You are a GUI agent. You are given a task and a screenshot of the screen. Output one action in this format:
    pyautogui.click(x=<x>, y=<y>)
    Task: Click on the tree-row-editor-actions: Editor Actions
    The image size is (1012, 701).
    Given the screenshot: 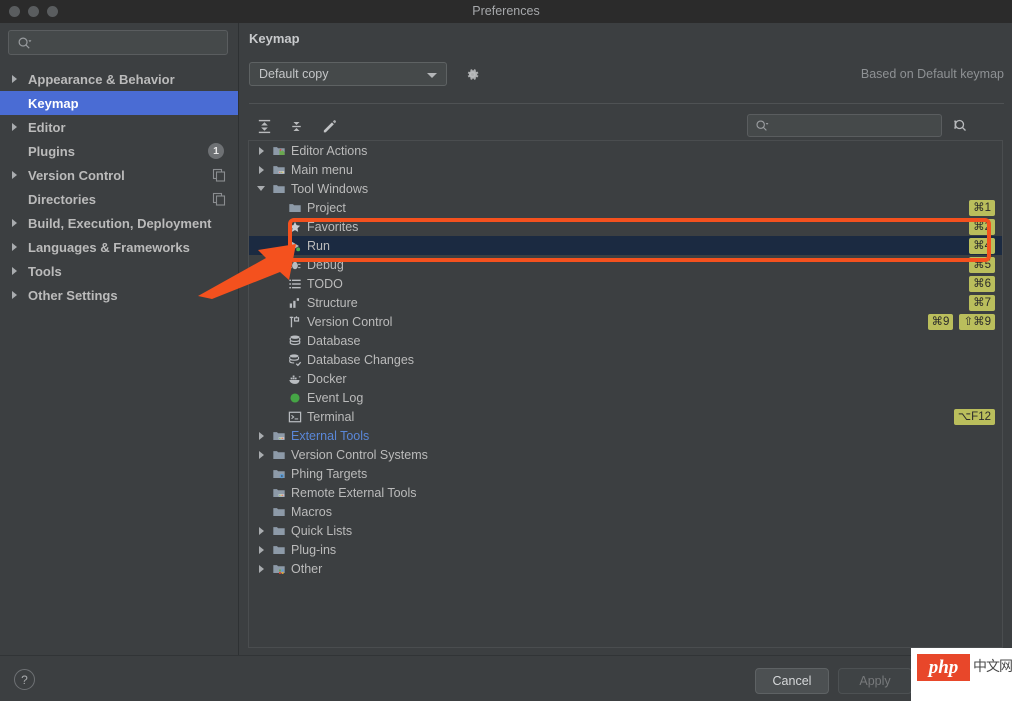 What is the action you would take?
    pyautogui.click(x=625, y=150)
    